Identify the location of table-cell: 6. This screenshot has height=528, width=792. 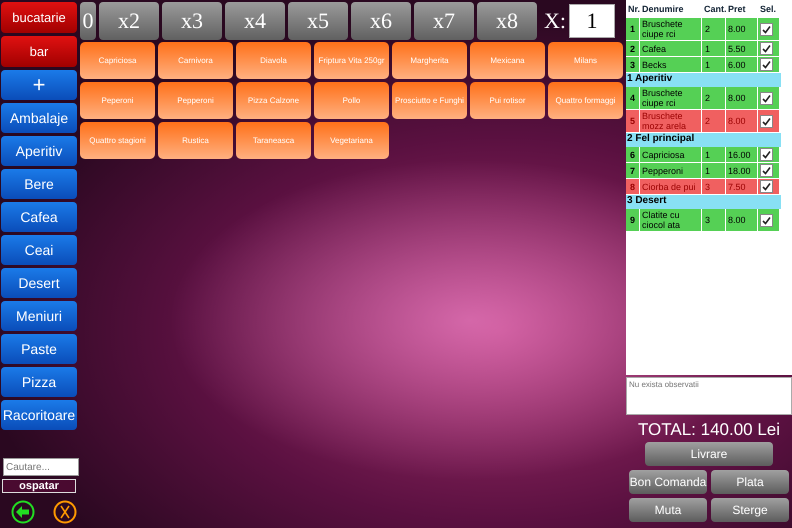
(633, 154).